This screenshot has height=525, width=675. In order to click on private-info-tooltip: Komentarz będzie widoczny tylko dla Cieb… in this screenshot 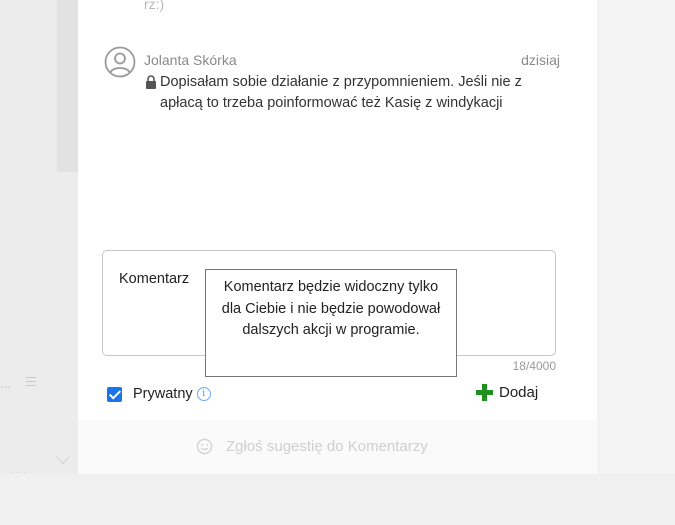, I will do `click(331, 323)`.